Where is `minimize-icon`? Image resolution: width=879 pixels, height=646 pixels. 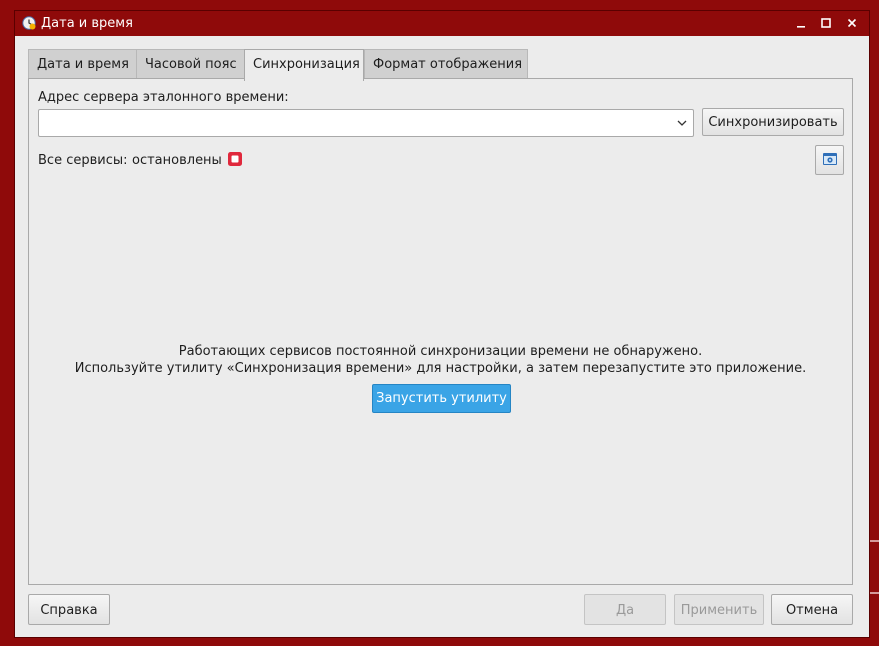 minimize-icon is located at coordinates (801, 27).